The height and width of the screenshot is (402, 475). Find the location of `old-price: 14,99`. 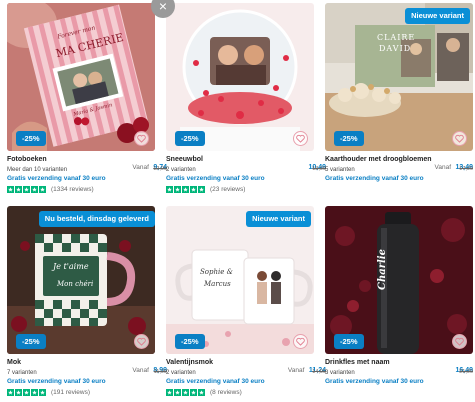

old-price: 14,99 is located at coordinates (319, 372).